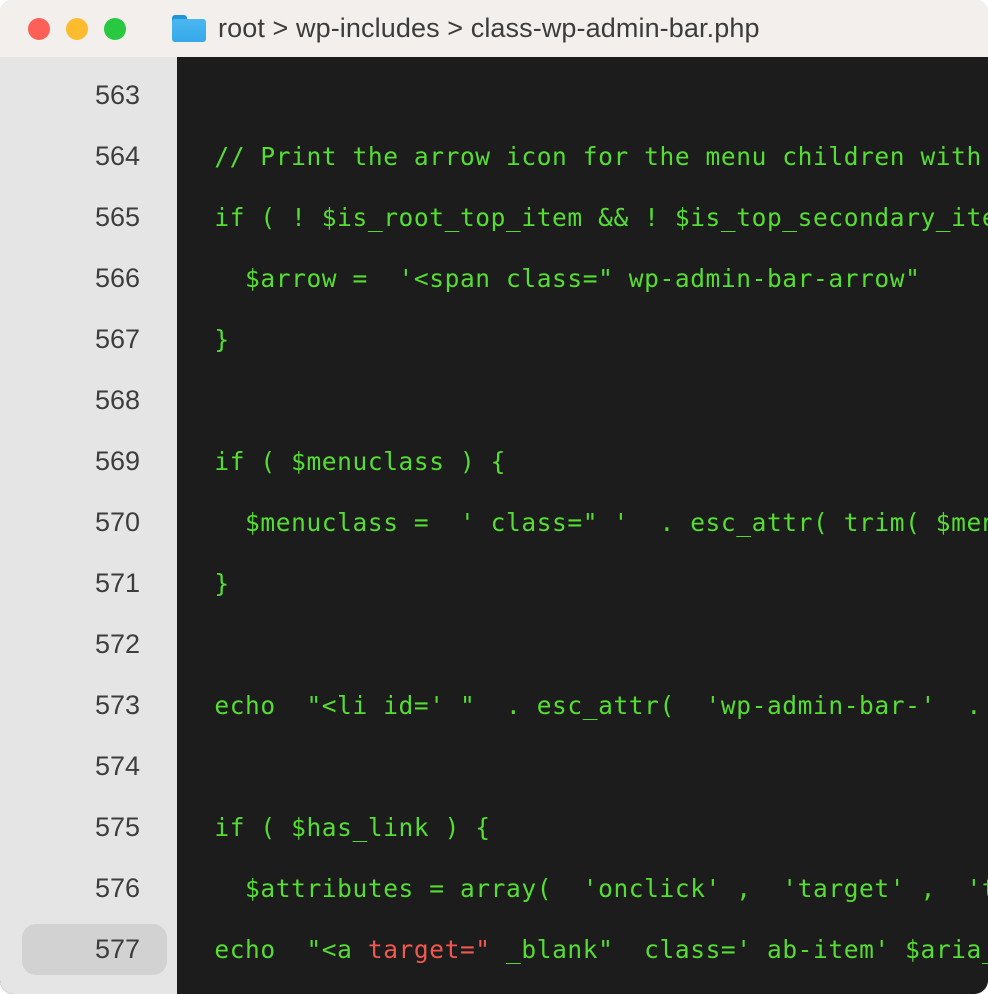 This screenshot has width=988, height=994. What do you see at coordinates (88, 461) in the screenshot?
I see `line-number: 569` at bounding box center [88, 461].